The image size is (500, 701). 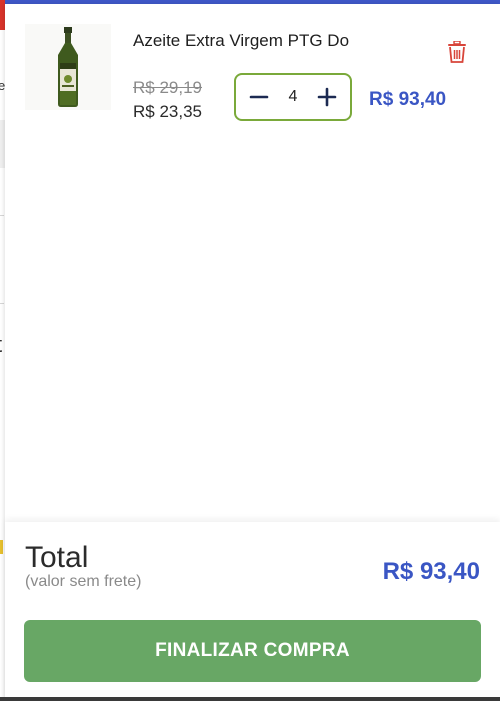 I want to click on total-value: R$ 93,40, so click(x=431, y=571).